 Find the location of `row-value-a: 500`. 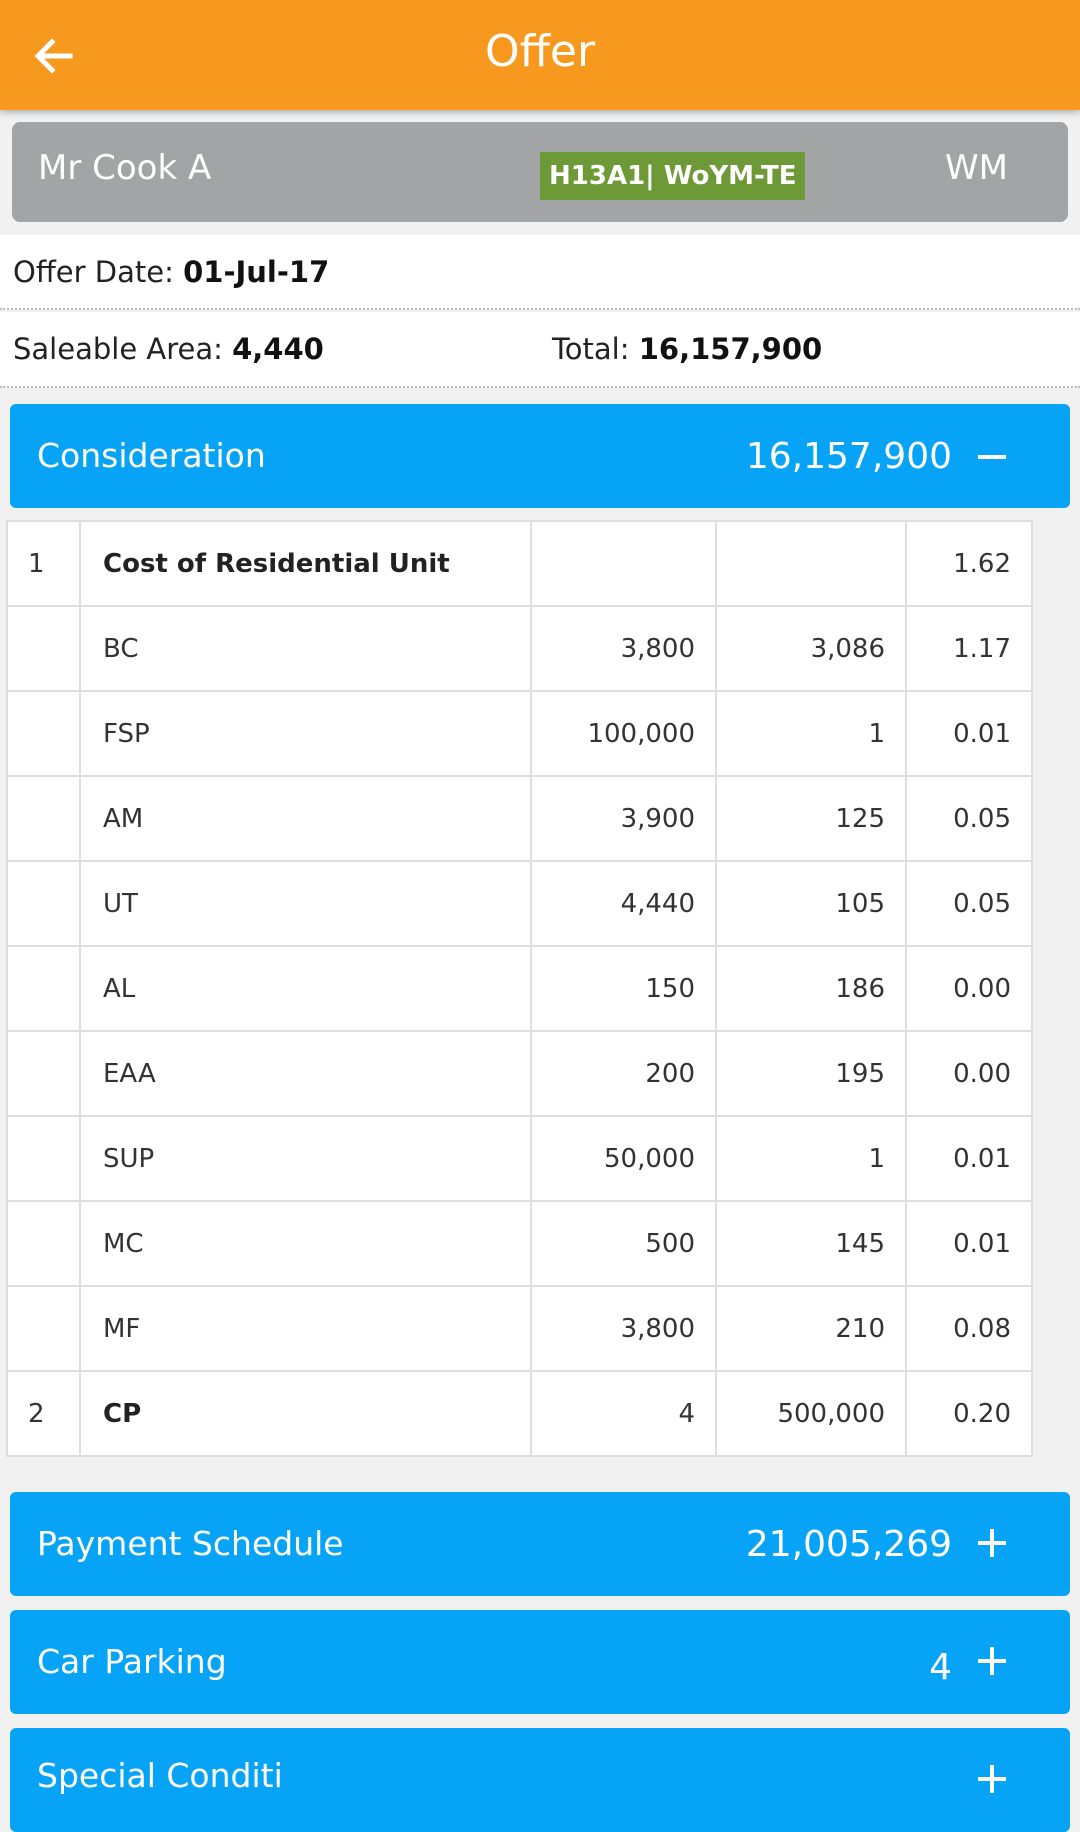

row-value-a: 500 is located at coordinates (623, 1243).